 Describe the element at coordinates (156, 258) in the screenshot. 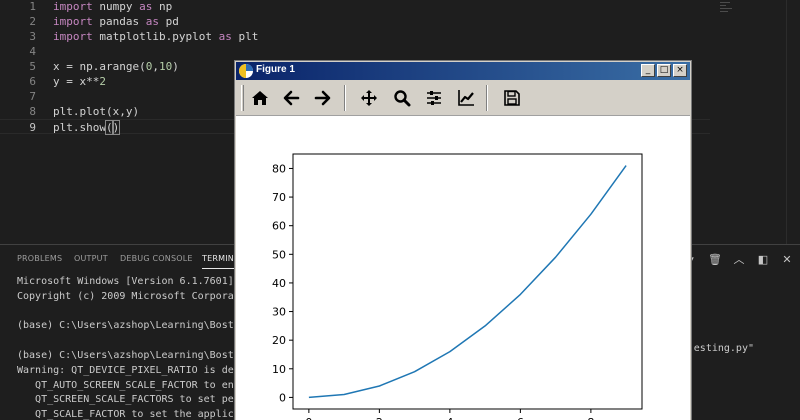

I see `tab-debug-console: DEBUG CONSOLE` at that location.